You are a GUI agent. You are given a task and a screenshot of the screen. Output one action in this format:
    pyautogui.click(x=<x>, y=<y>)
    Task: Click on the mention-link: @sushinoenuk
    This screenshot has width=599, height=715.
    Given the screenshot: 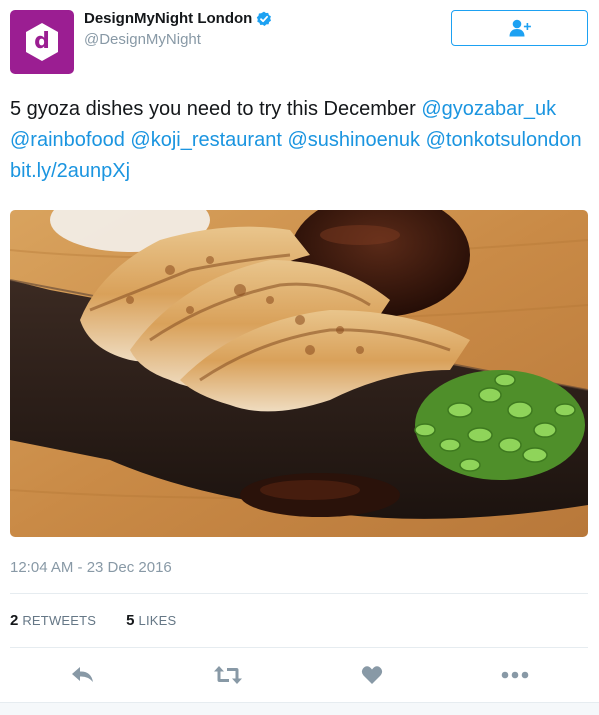 What is the action you would take?
    pyautogui.click(x=353, y=140)
    